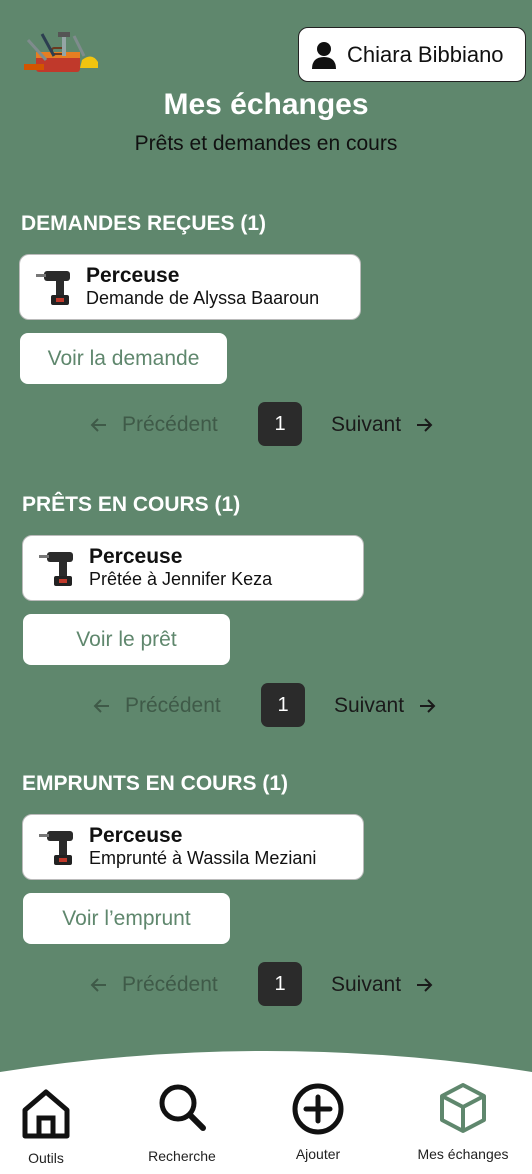  I want to click on bottom-navigation: Outils Recherche Ajouter Mes échanges, so click(266, 1110).